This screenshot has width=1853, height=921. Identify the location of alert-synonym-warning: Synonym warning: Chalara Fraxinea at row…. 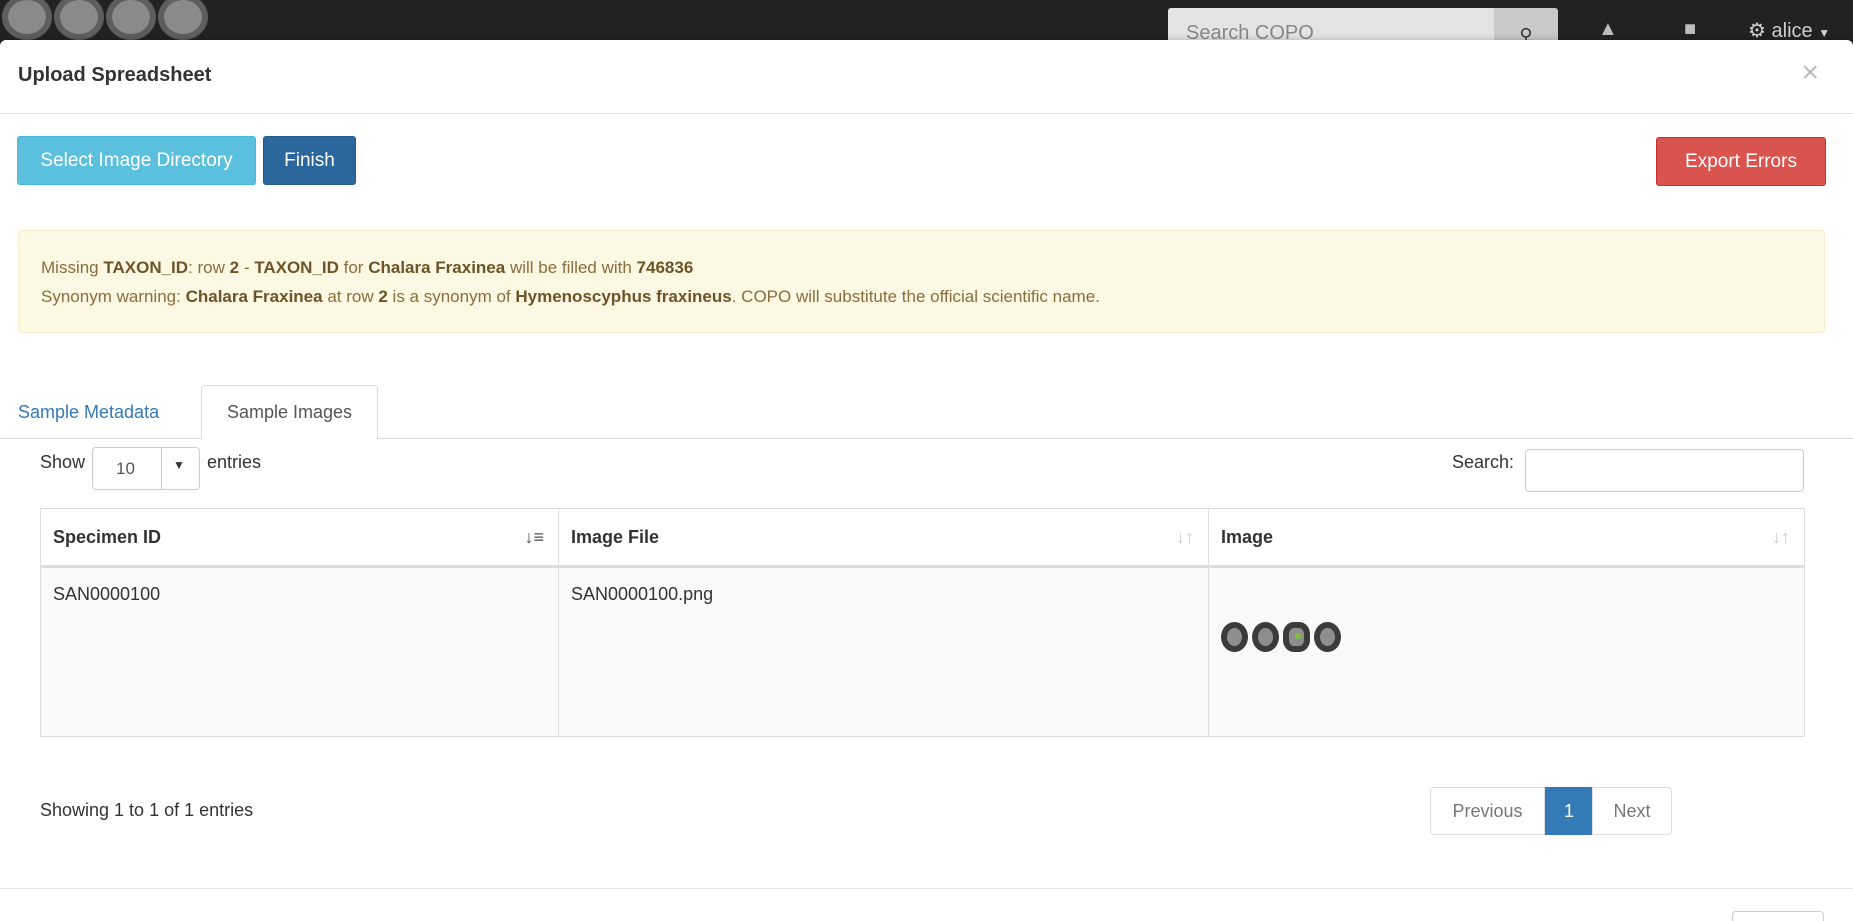
(570, 296).